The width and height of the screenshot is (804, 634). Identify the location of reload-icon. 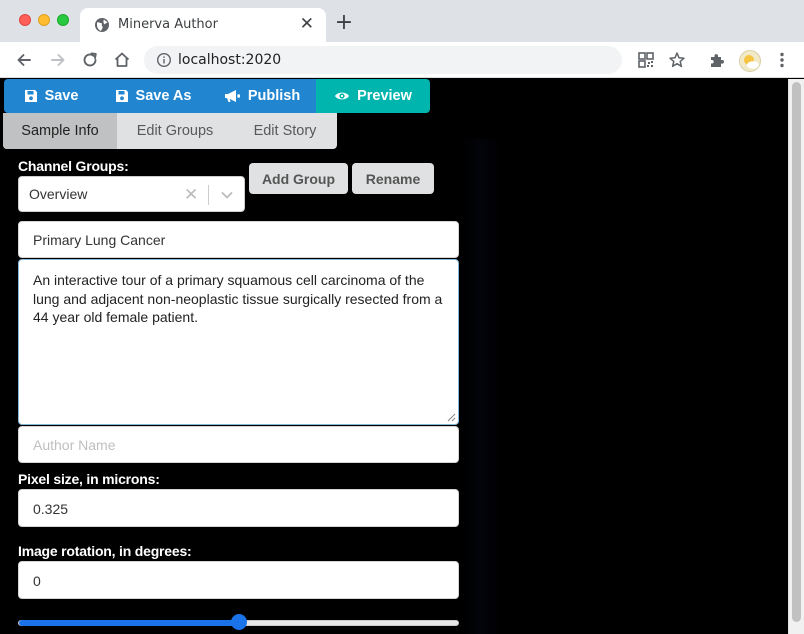
(90, 60).